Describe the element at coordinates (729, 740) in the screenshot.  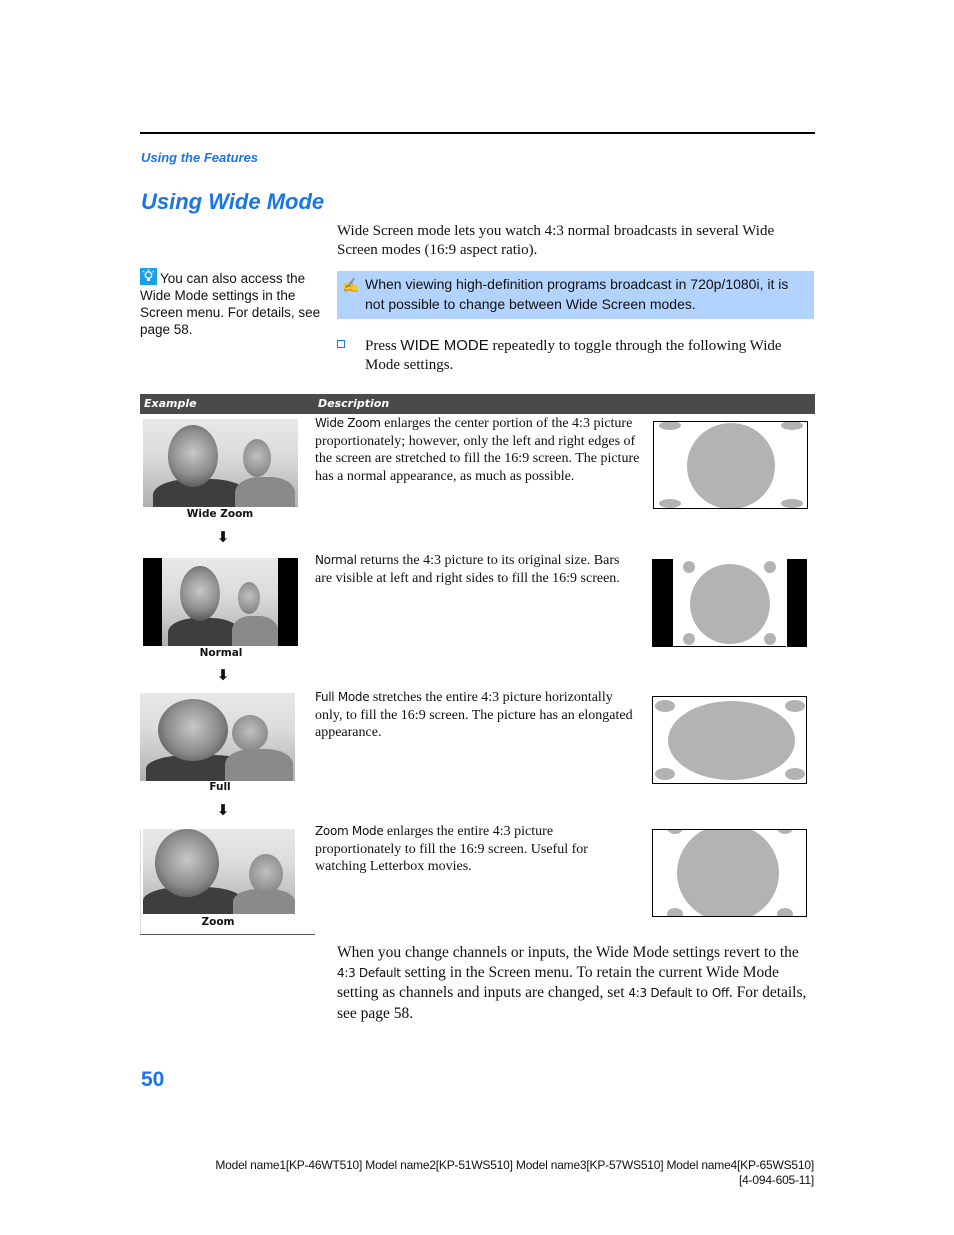
I see `full-diagram` at that location.